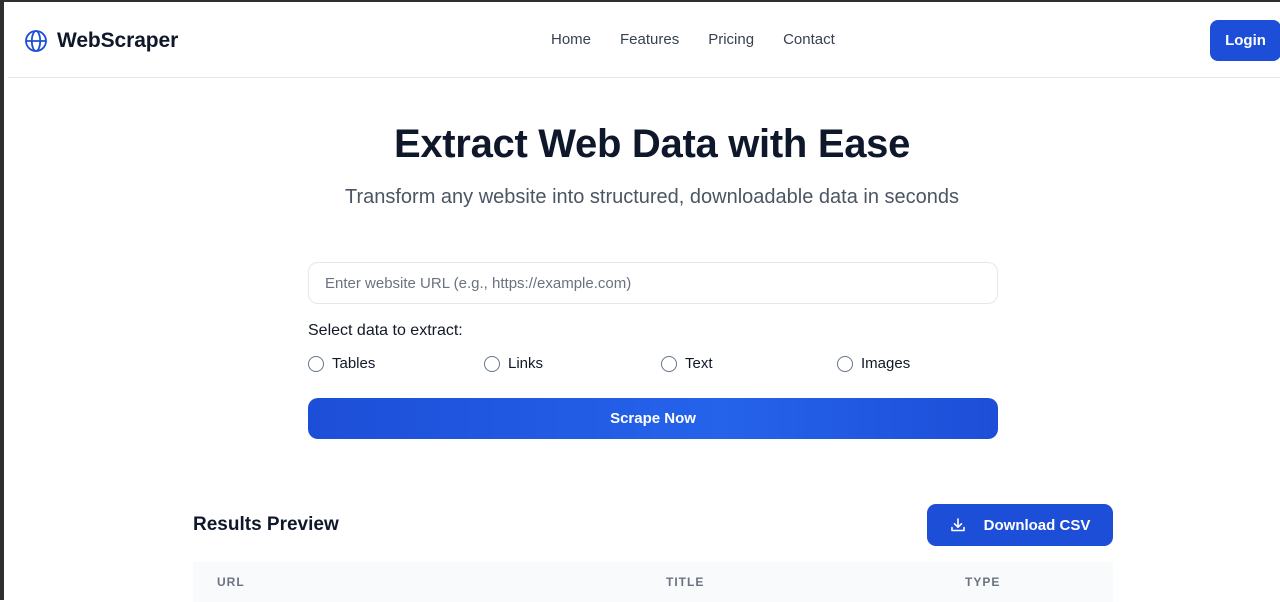 This screenshot has width=1280, height=602. What do you see at coordinates (266, 524) in the screenshot?
I see `results-title: Results Preview` at bounding box center [266, 524].